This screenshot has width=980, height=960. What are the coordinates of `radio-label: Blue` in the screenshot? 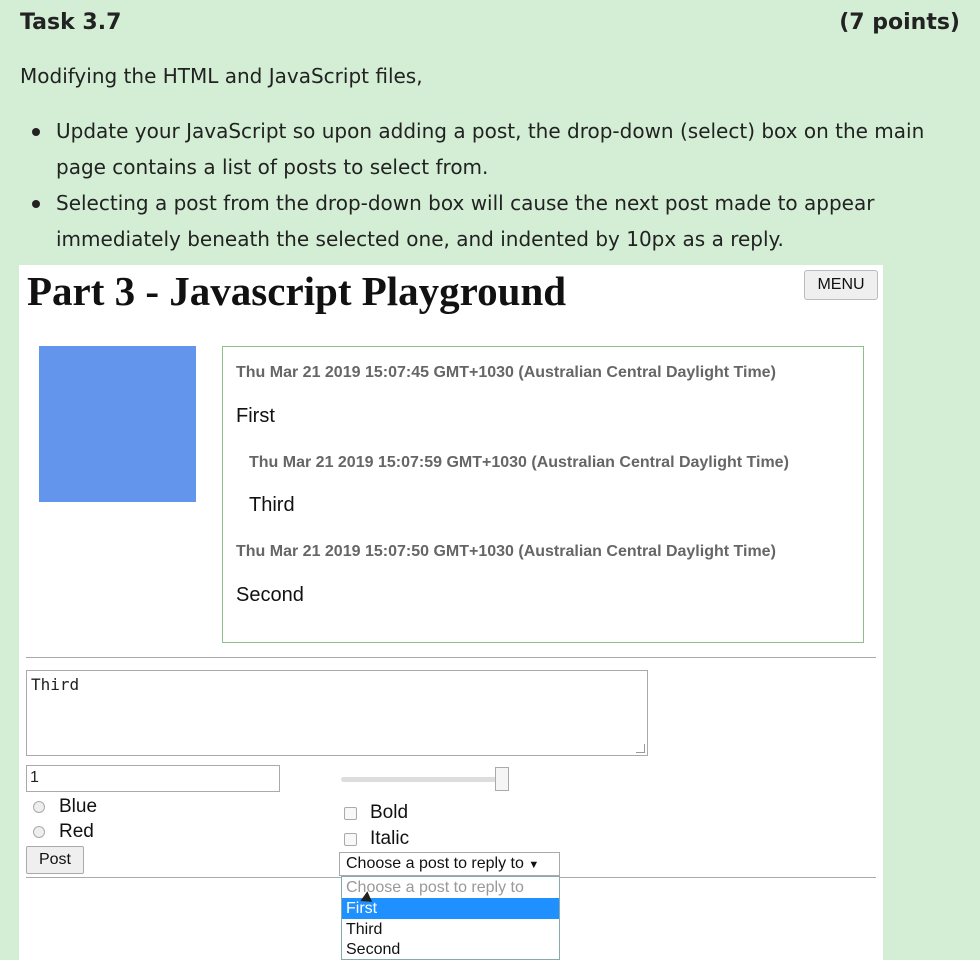 It's located at (78, 806).